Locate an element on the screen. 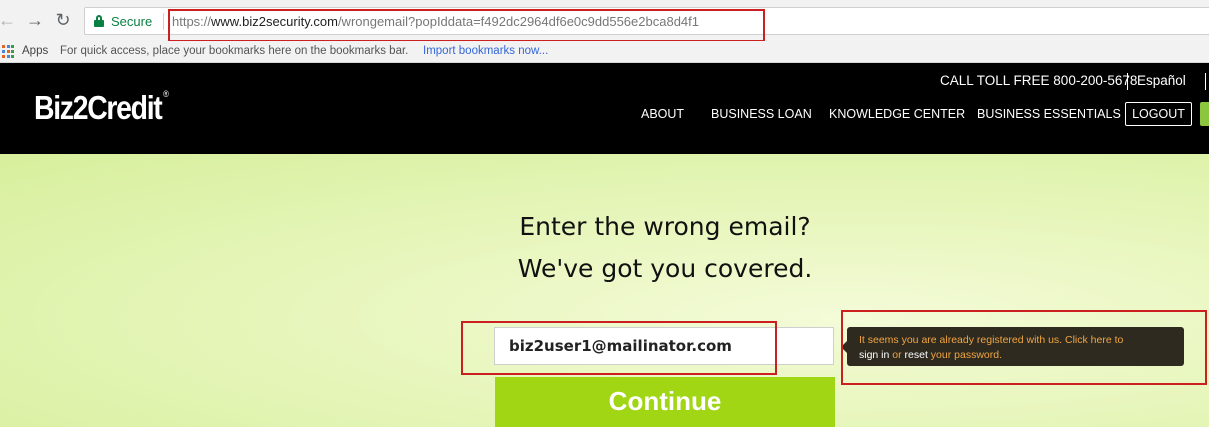 The width and height of the screenshot is (1209, 427). nav-business-essentials: BUSINESS ESSENTIALS is located at coordinates (1049, 114).